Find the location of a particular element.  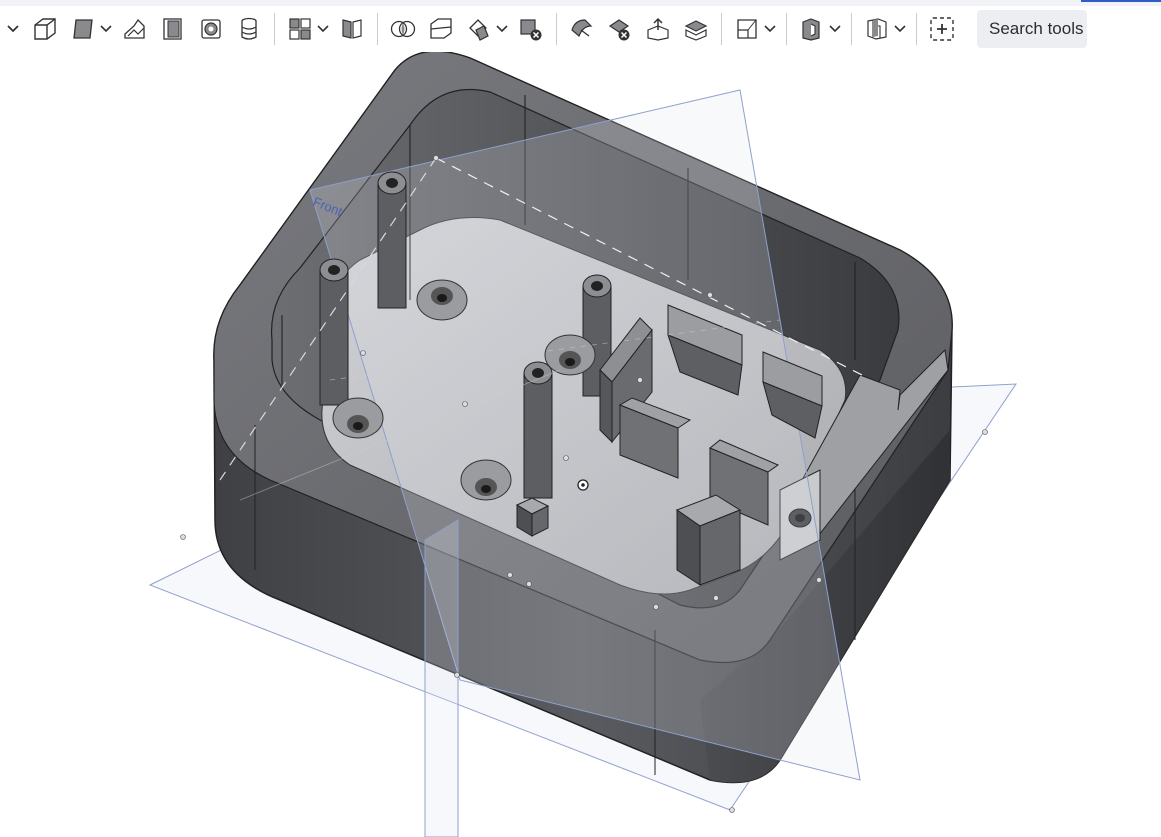

boolean-icon is located at coordinates (403, 29).